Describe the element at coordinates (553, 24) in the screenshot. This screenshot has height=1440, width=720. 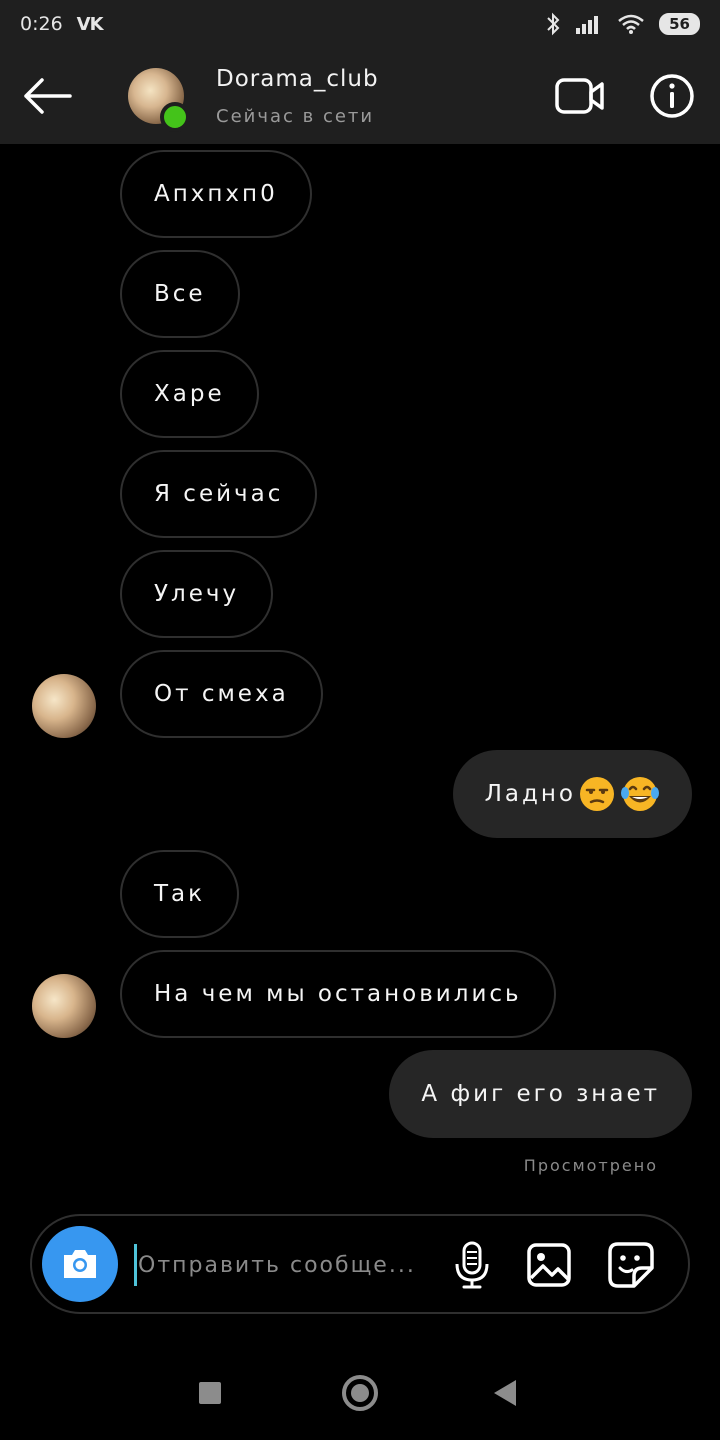
I see `bluetooth-icon` at that location.